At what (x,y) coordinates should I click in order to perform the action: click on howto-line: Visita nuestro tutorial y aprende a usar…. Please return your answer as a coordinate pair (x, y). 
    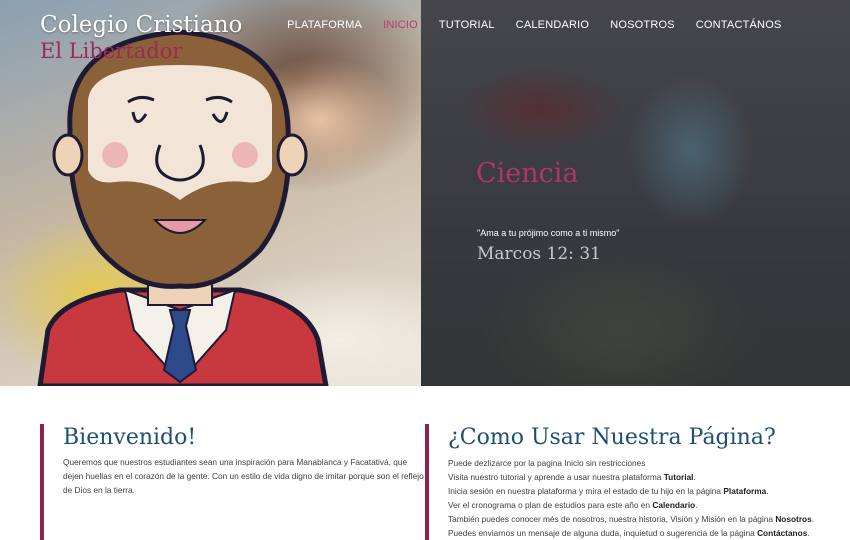
    Looking at the image, I should click on (572, 477).